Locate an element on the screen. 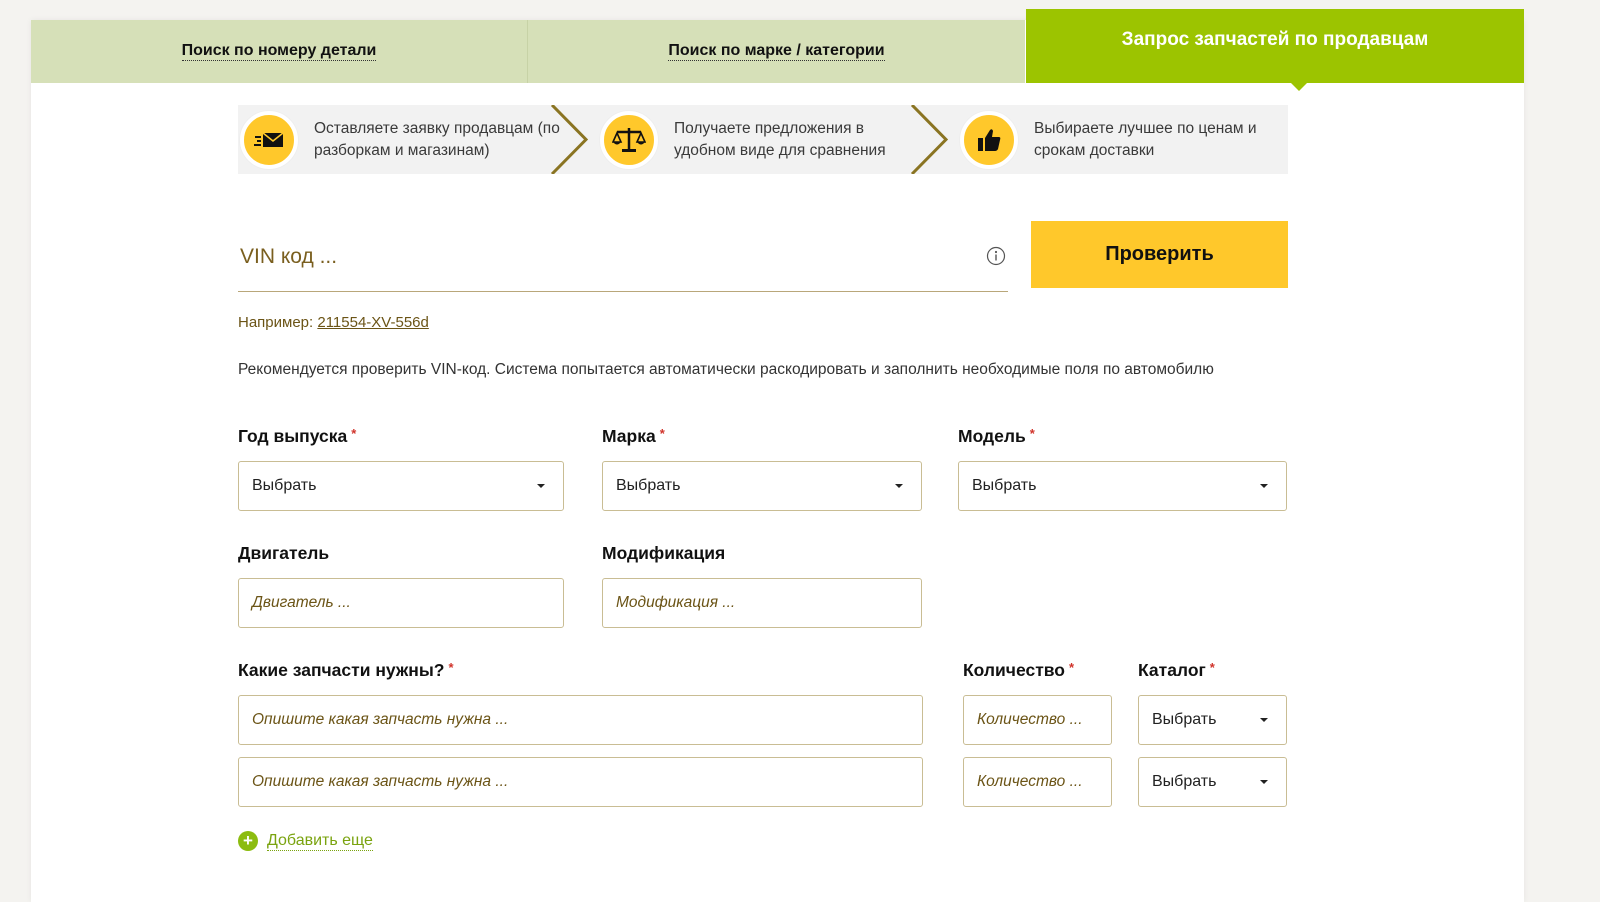 The width and height of the screenshot is (1600, 902). tab-request-sellers: Запрос запчастей по продавцам is located at coordinates (1275, 50).